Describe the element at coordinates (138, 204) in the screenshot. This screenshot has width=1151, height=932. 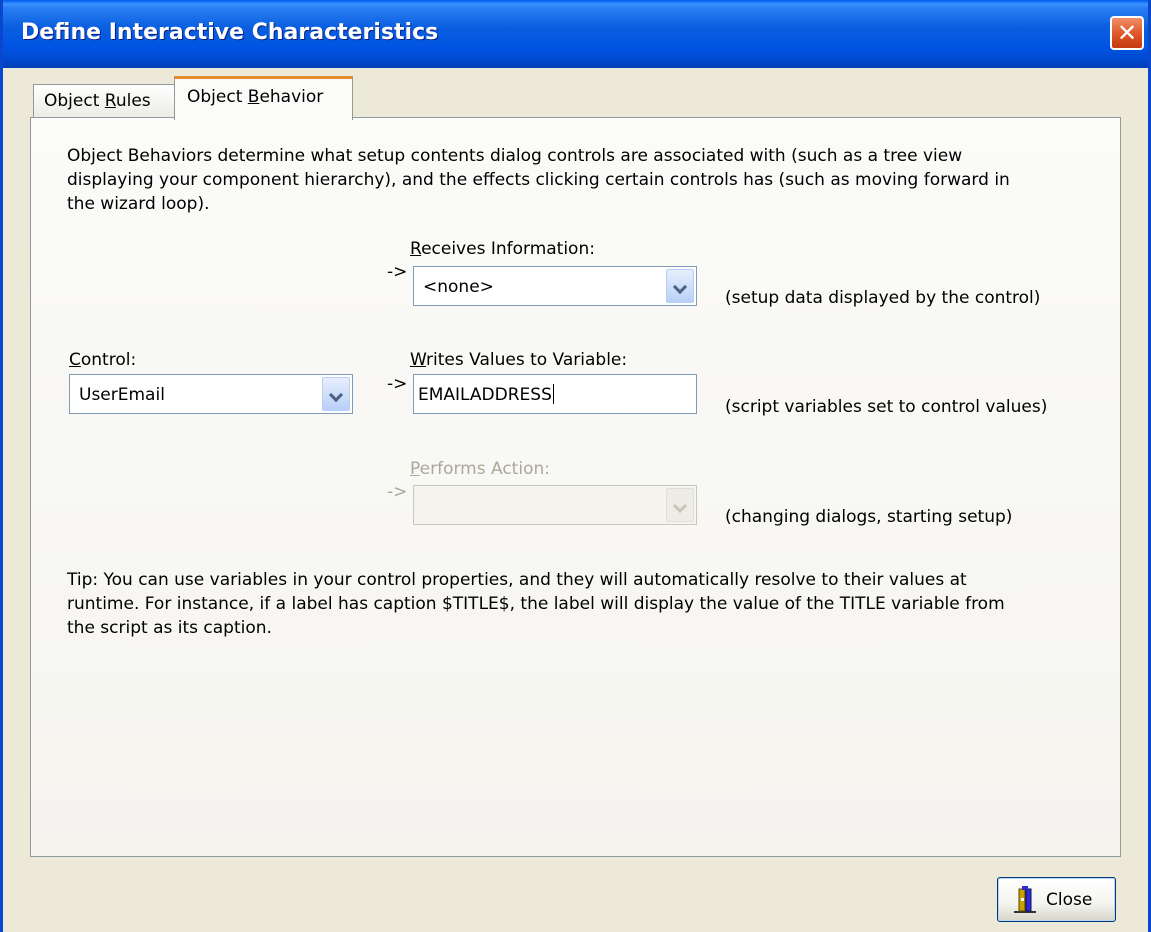
I see `intro-line: the wizard loop).` at that location.